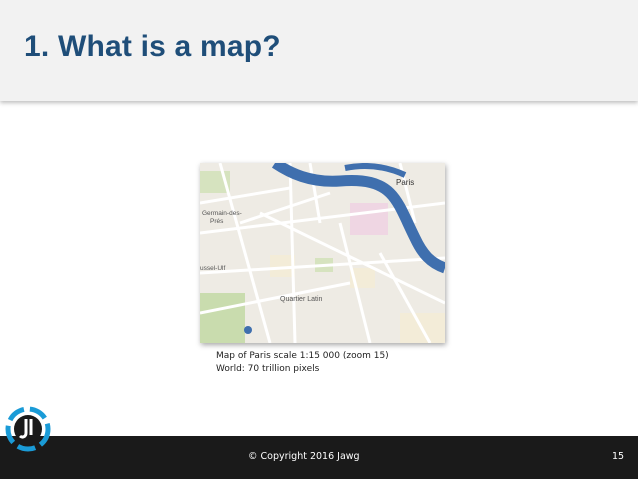  What do you see at coordinates (369, 219) in the screenshot?
I see `map-area-ile` at bounding box center [369, 219].